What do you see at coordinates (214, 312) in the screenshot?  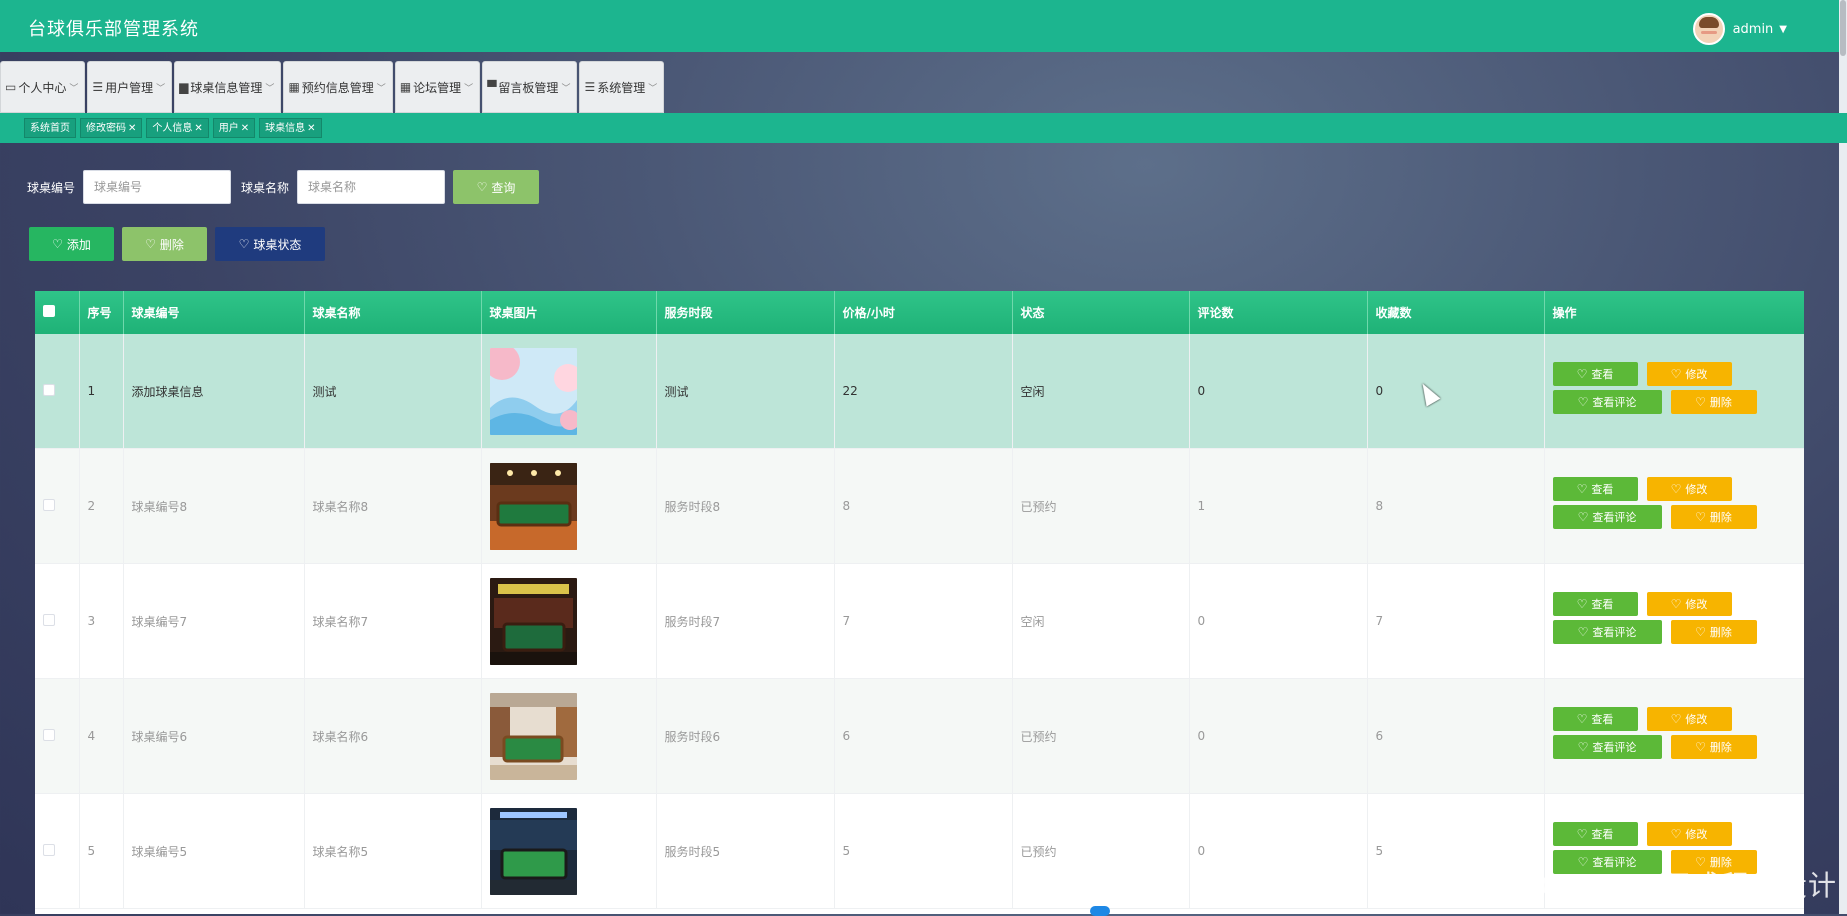 I see `col-table-no: 球桌编号` at bounding box center [214, 312].